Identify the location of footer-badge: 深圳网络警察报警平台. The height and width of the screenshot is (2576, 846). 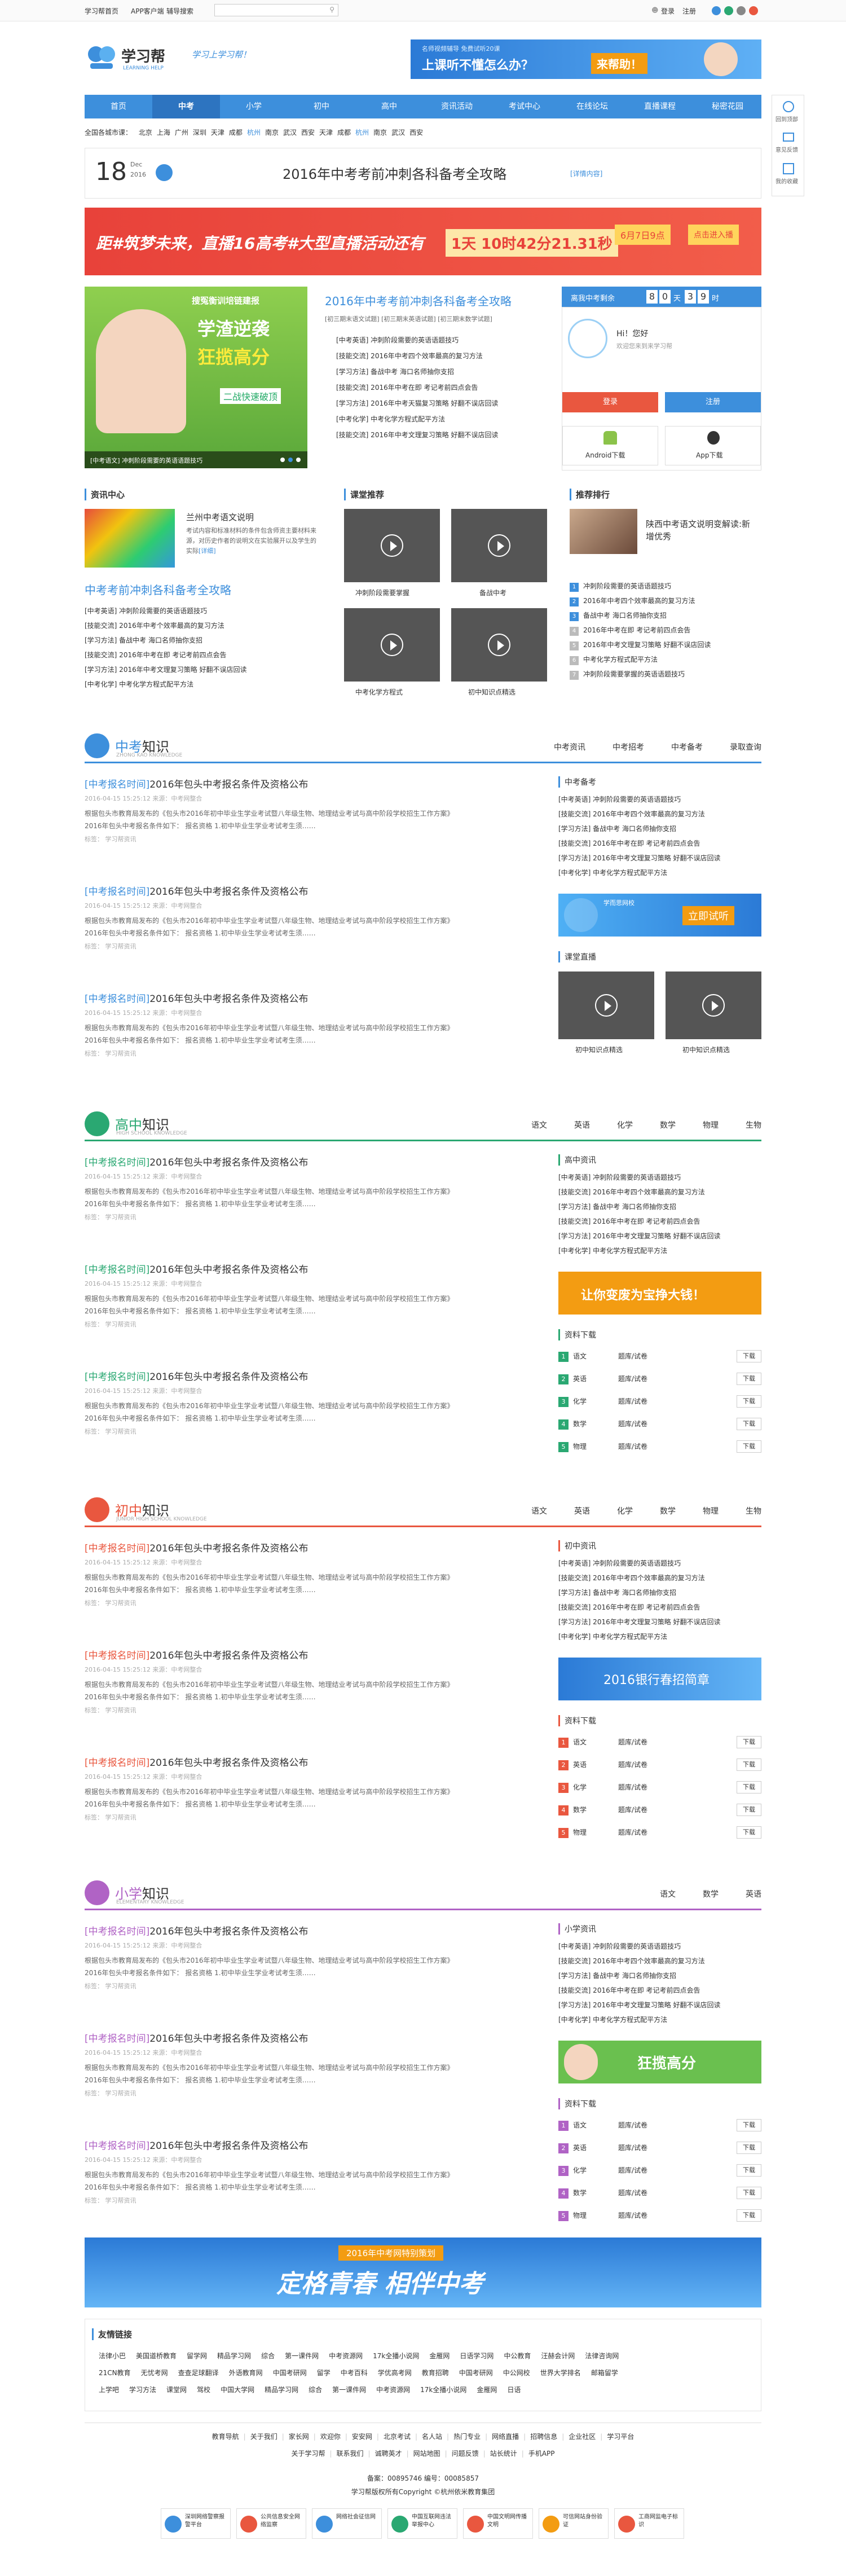
(196, 2523).